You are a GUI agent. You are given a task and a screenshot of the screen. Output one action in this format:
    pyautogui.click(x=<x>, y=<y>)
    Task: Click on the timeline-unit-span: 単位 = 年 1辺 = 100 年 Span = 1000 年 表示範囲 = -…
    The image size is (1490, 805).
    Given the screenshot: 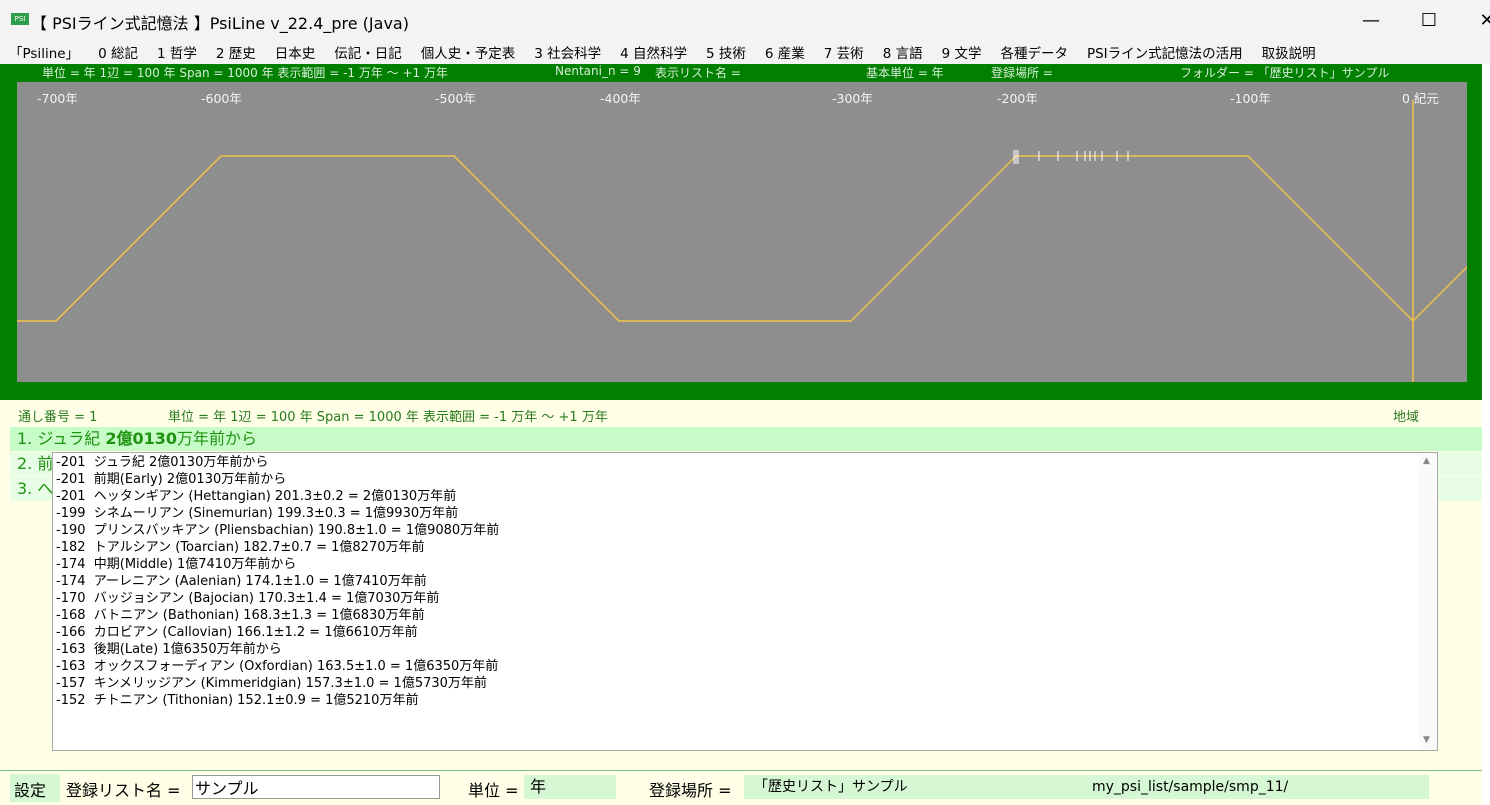 What is the action you would take?
    pyautogui.click(x=245, y=73)
    